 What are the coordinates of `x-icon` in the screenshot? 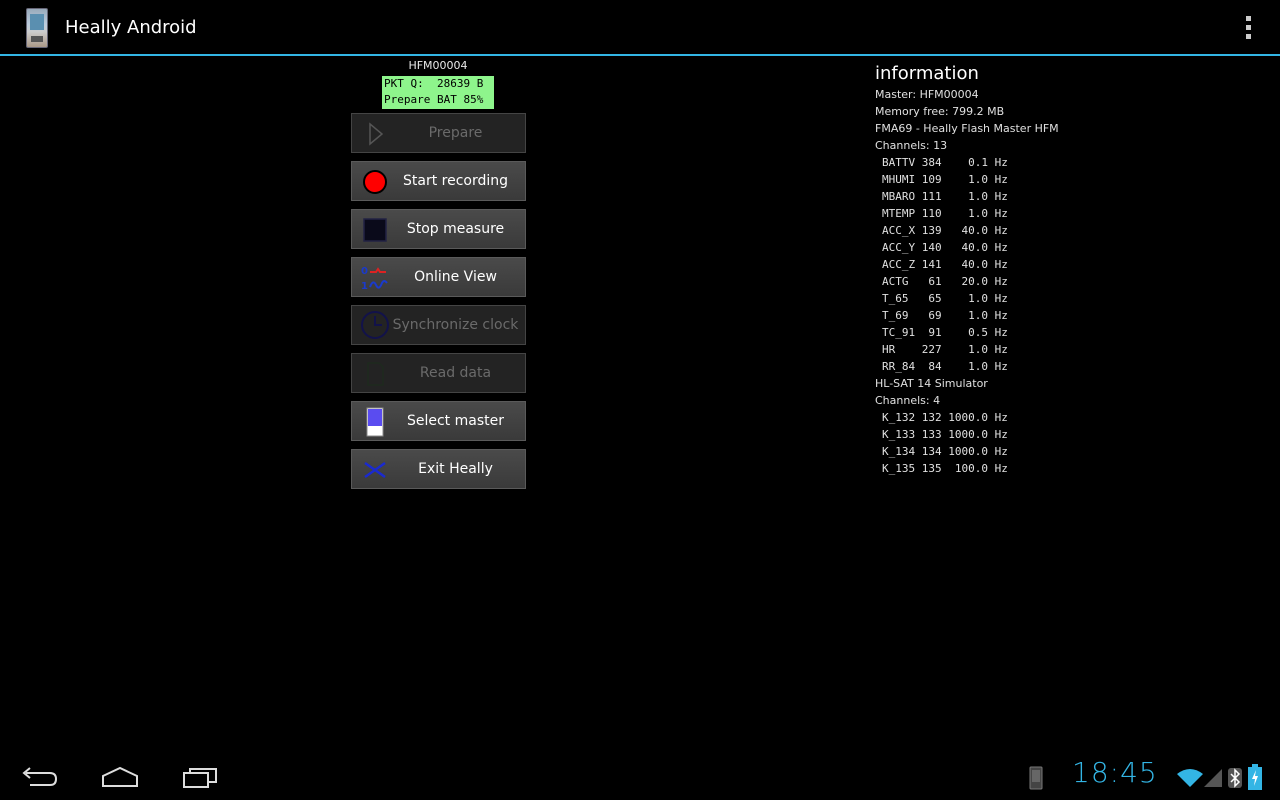 It's located at (375, 470).